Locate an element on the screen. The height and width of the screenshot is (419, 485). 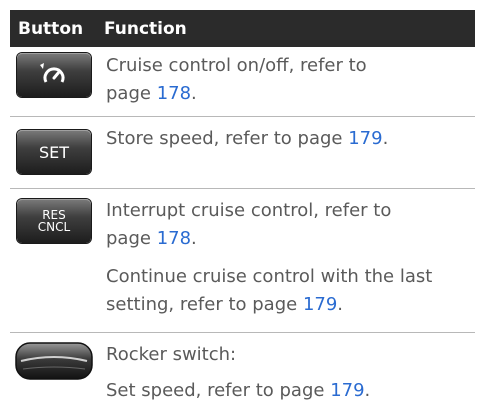
res-cncl-button: RES CNCL is located at coordinates (54, 221).